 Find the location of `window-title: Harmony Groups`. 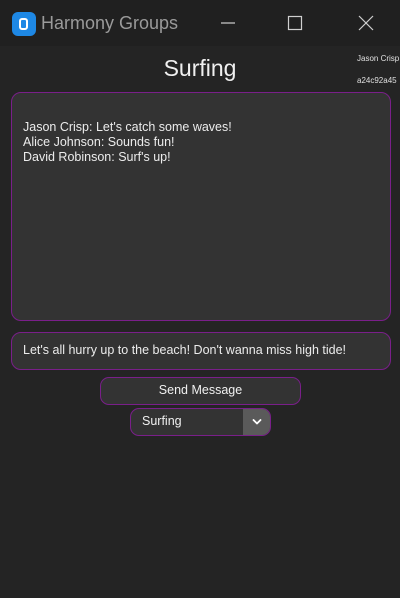

window-title: Harmony Groups is located at coordinates (110, 23).